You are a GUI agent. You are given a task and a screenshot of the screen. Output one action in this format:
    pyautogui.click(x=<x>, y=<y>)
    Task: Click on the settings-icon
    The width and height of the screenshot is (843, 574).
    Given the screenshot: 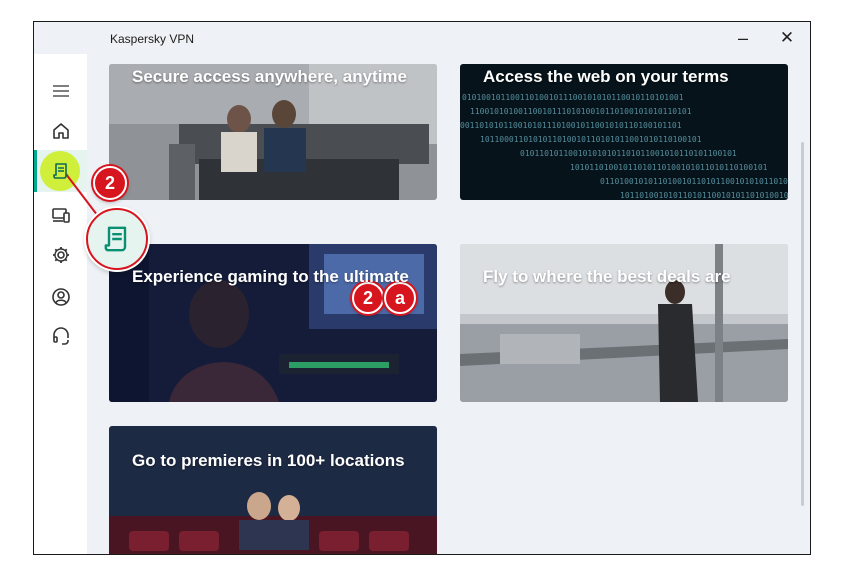 What is the action you would take?
    pyautogui.click(x=61, y=255)
    